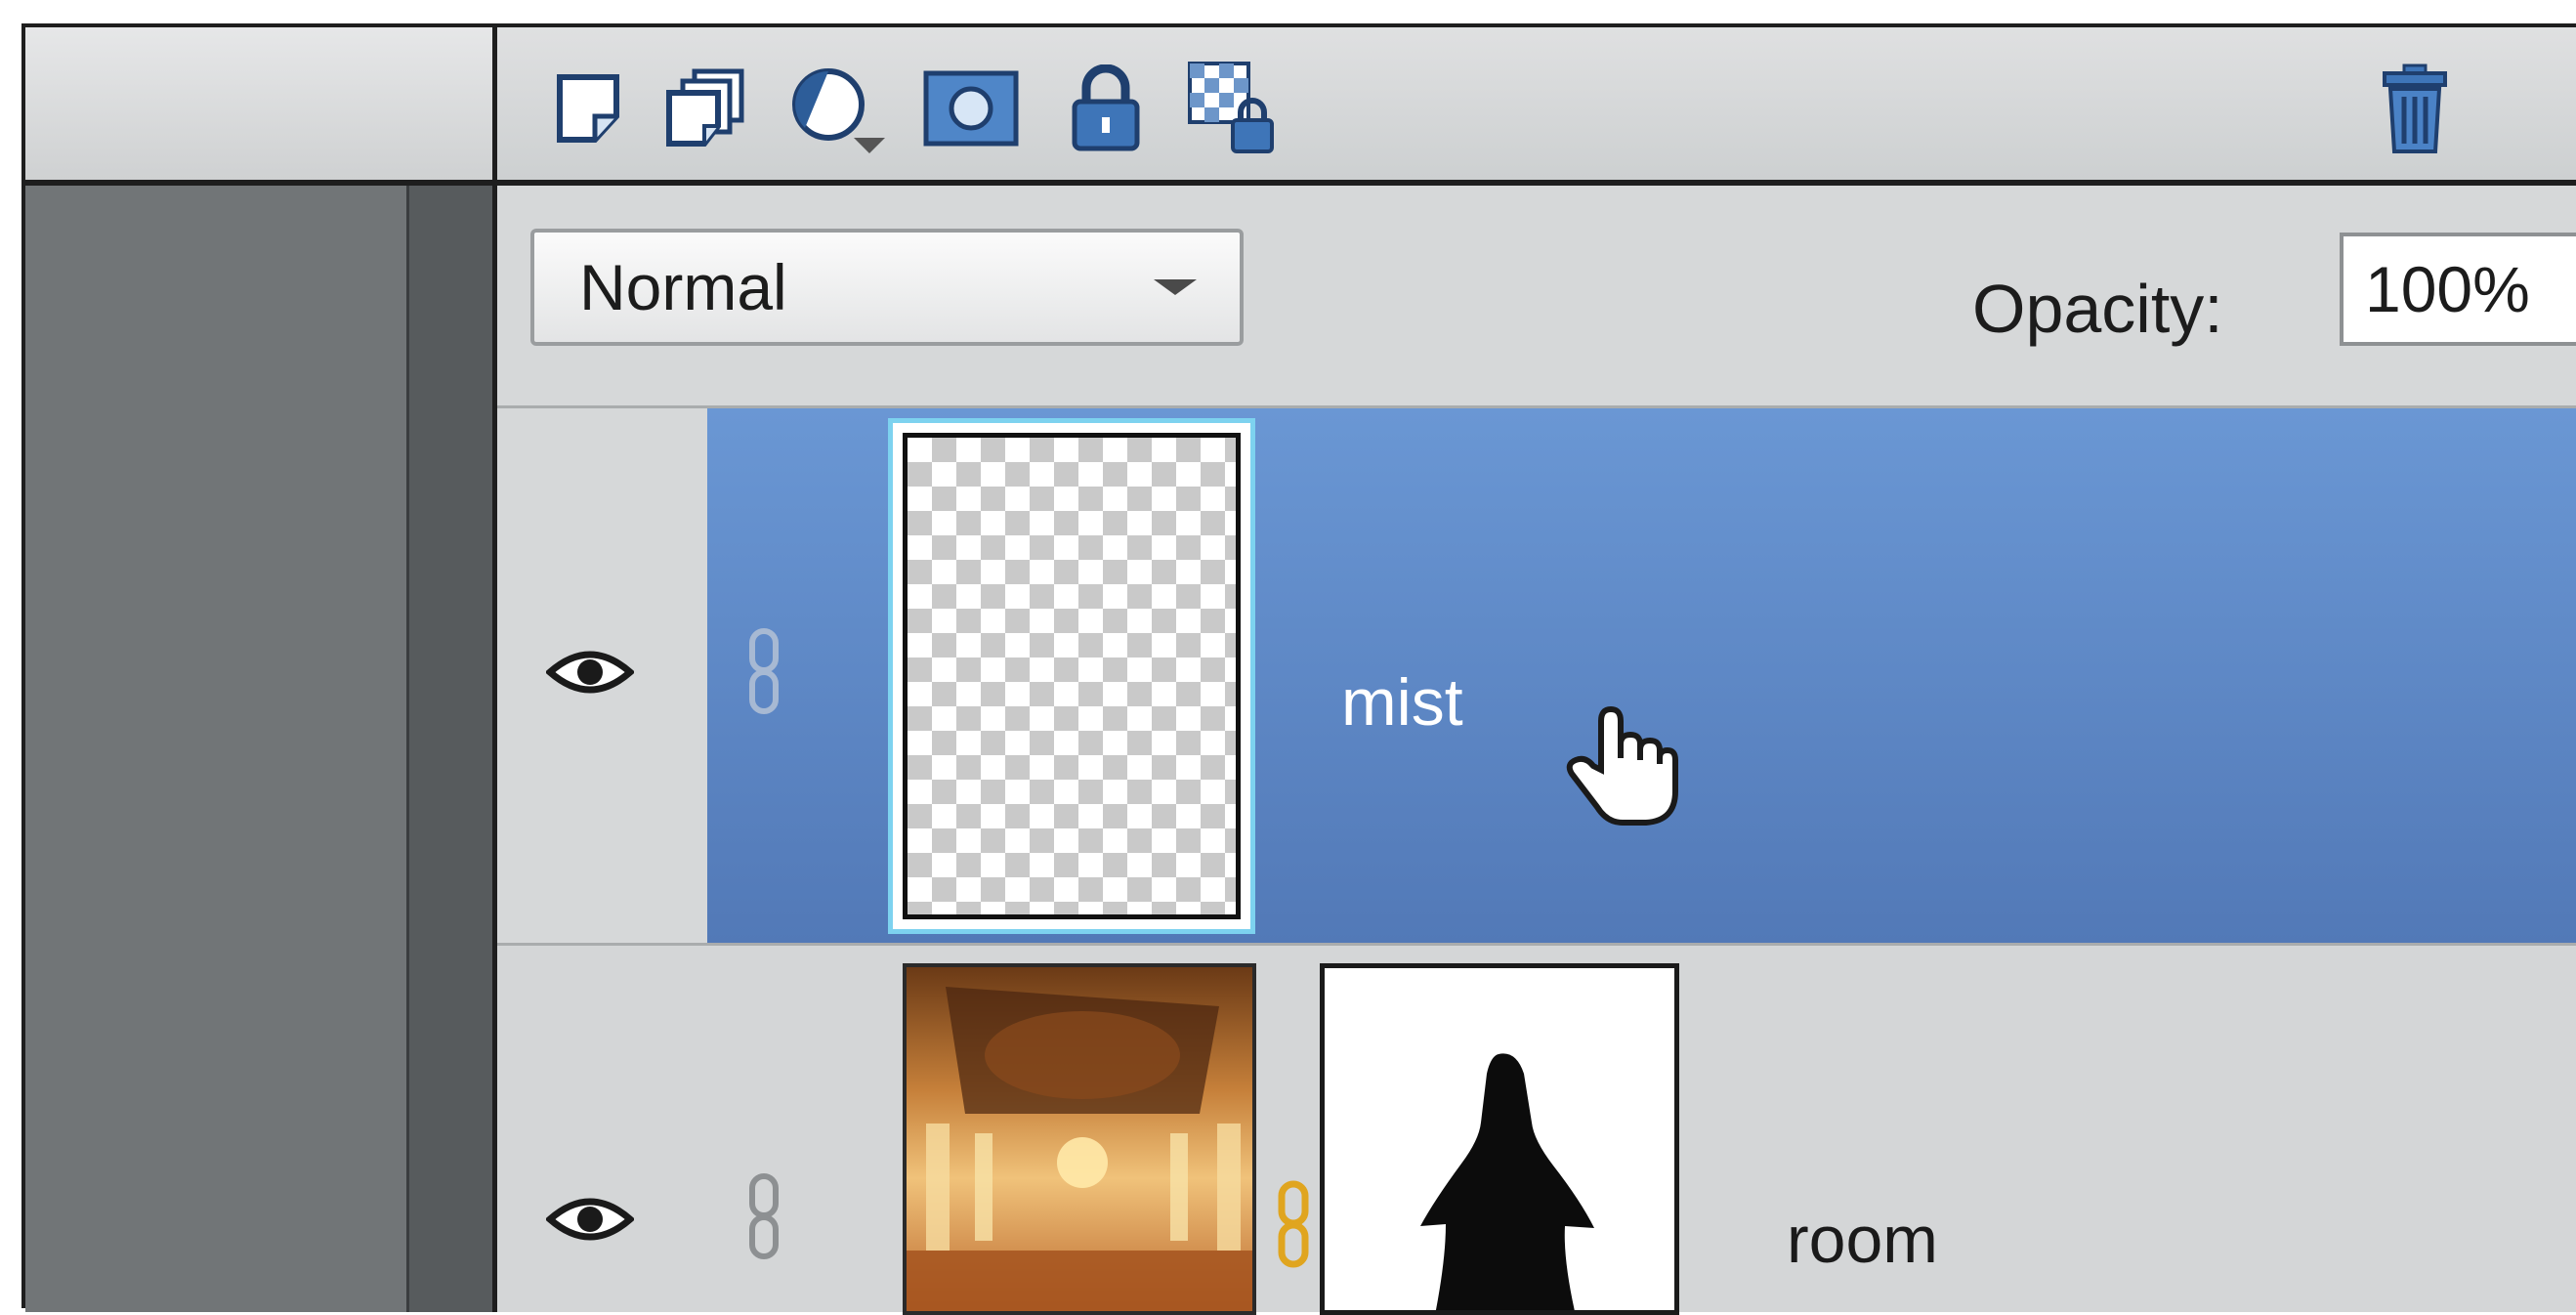 Image resolution: width=2576 pixels, height=1315 pixels. What do you see at coordinates (2447, 289) in the screenshot?
I see `opacity-value: 100%` at bounding box center [2447, 289].